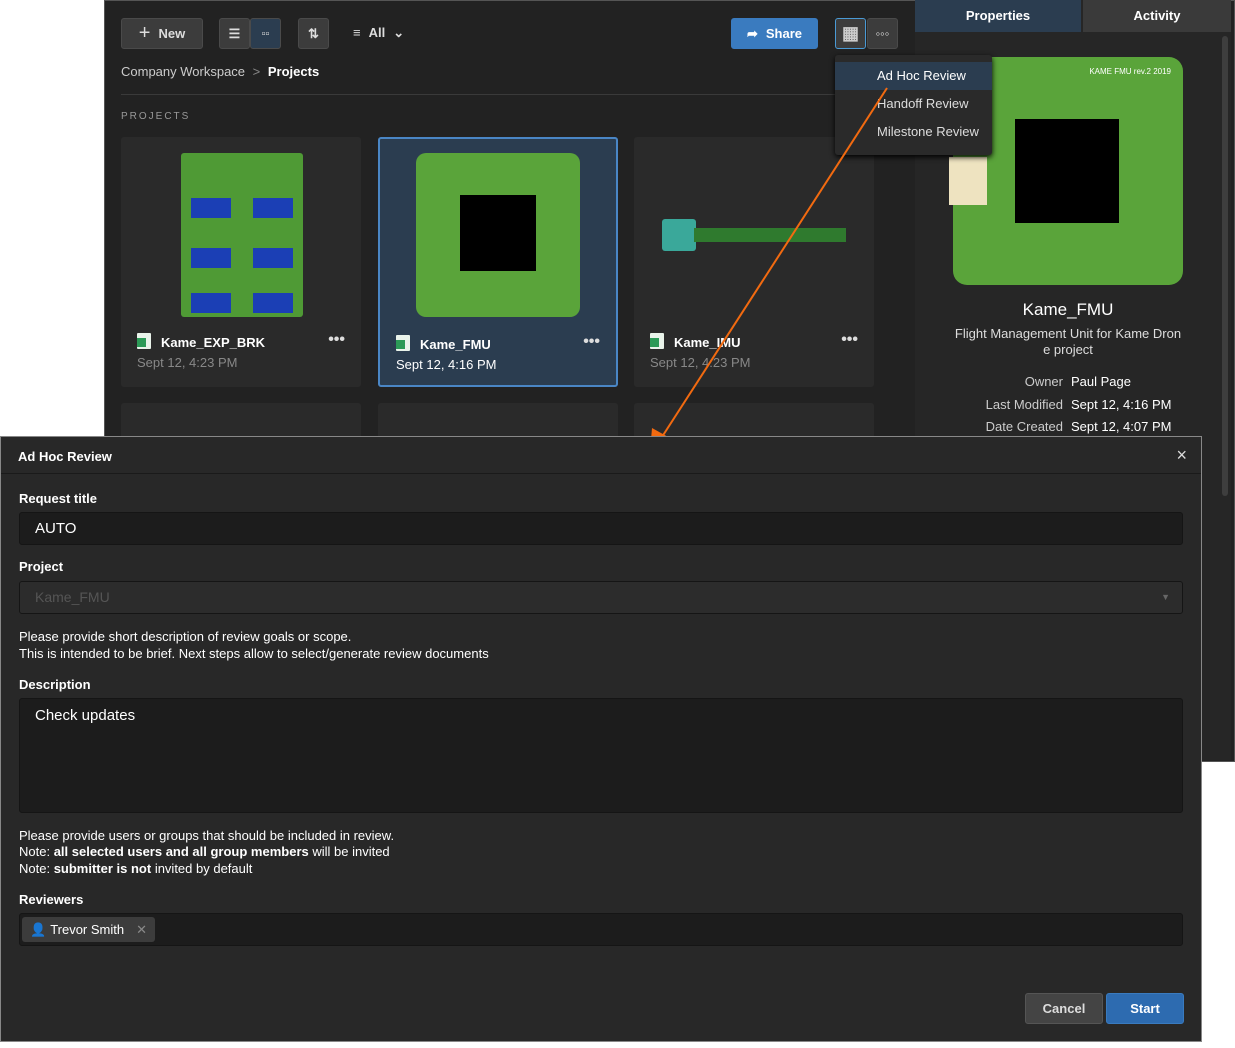 This screenshot has width=1235, height=1048. Describe the element at coordinates (1145, 1008) in the screenshot. I see `start-button: Start` at that location.